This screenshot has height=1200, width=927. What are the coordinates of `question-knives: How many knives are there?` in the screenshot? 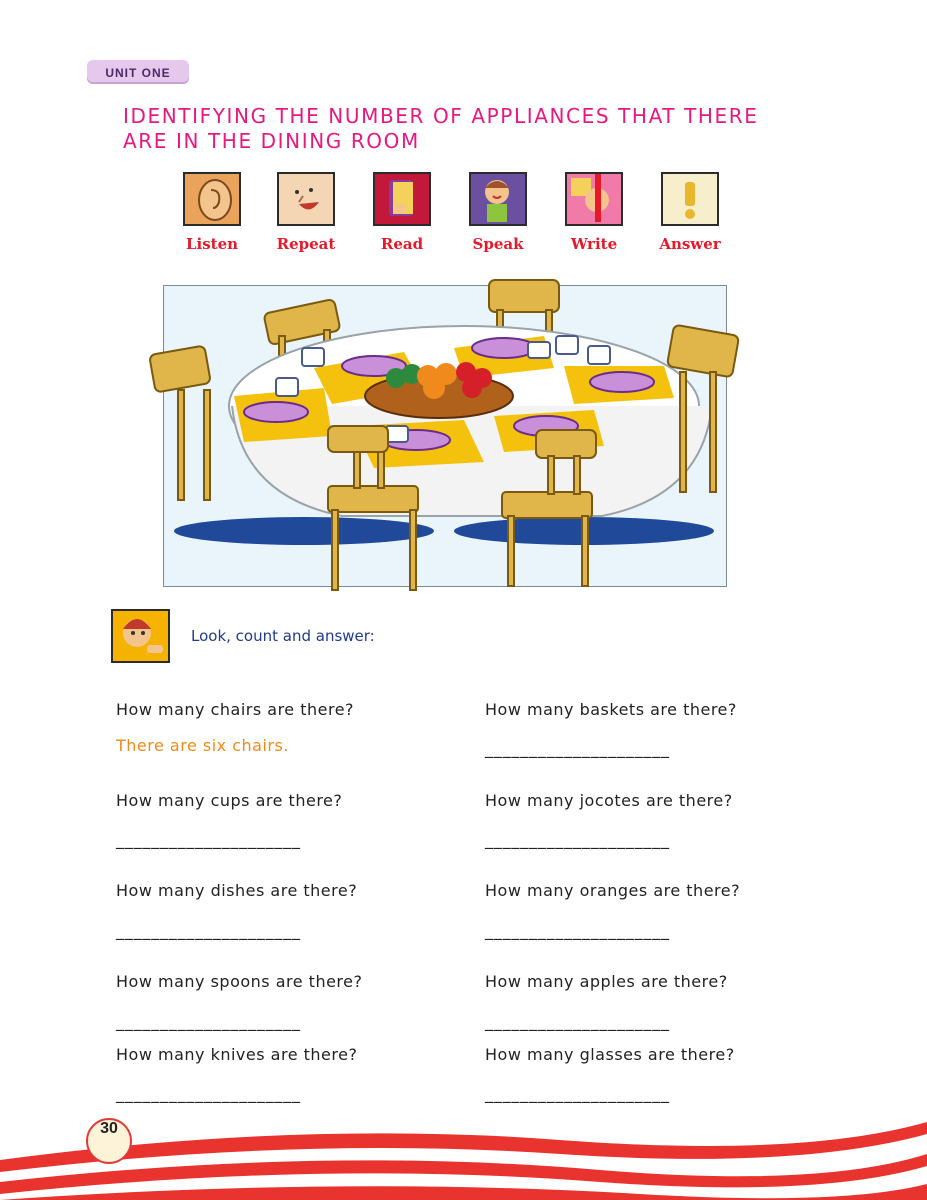 It's located at (237, 1054).